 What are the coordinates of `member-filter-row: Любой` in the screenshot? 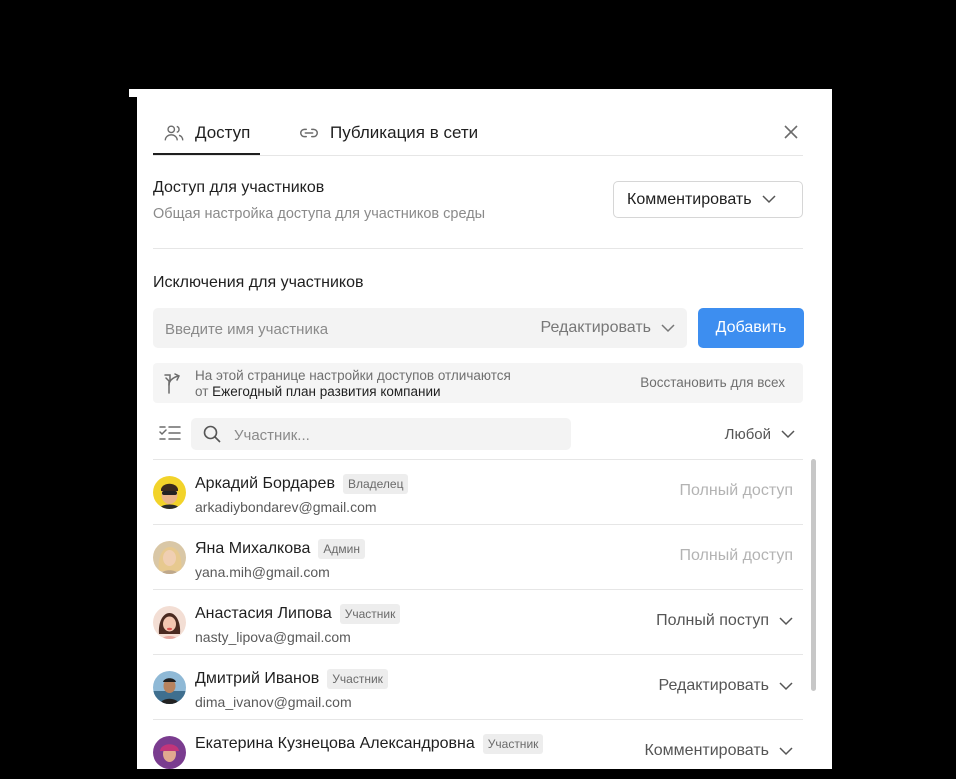 It's located at (478, 435).